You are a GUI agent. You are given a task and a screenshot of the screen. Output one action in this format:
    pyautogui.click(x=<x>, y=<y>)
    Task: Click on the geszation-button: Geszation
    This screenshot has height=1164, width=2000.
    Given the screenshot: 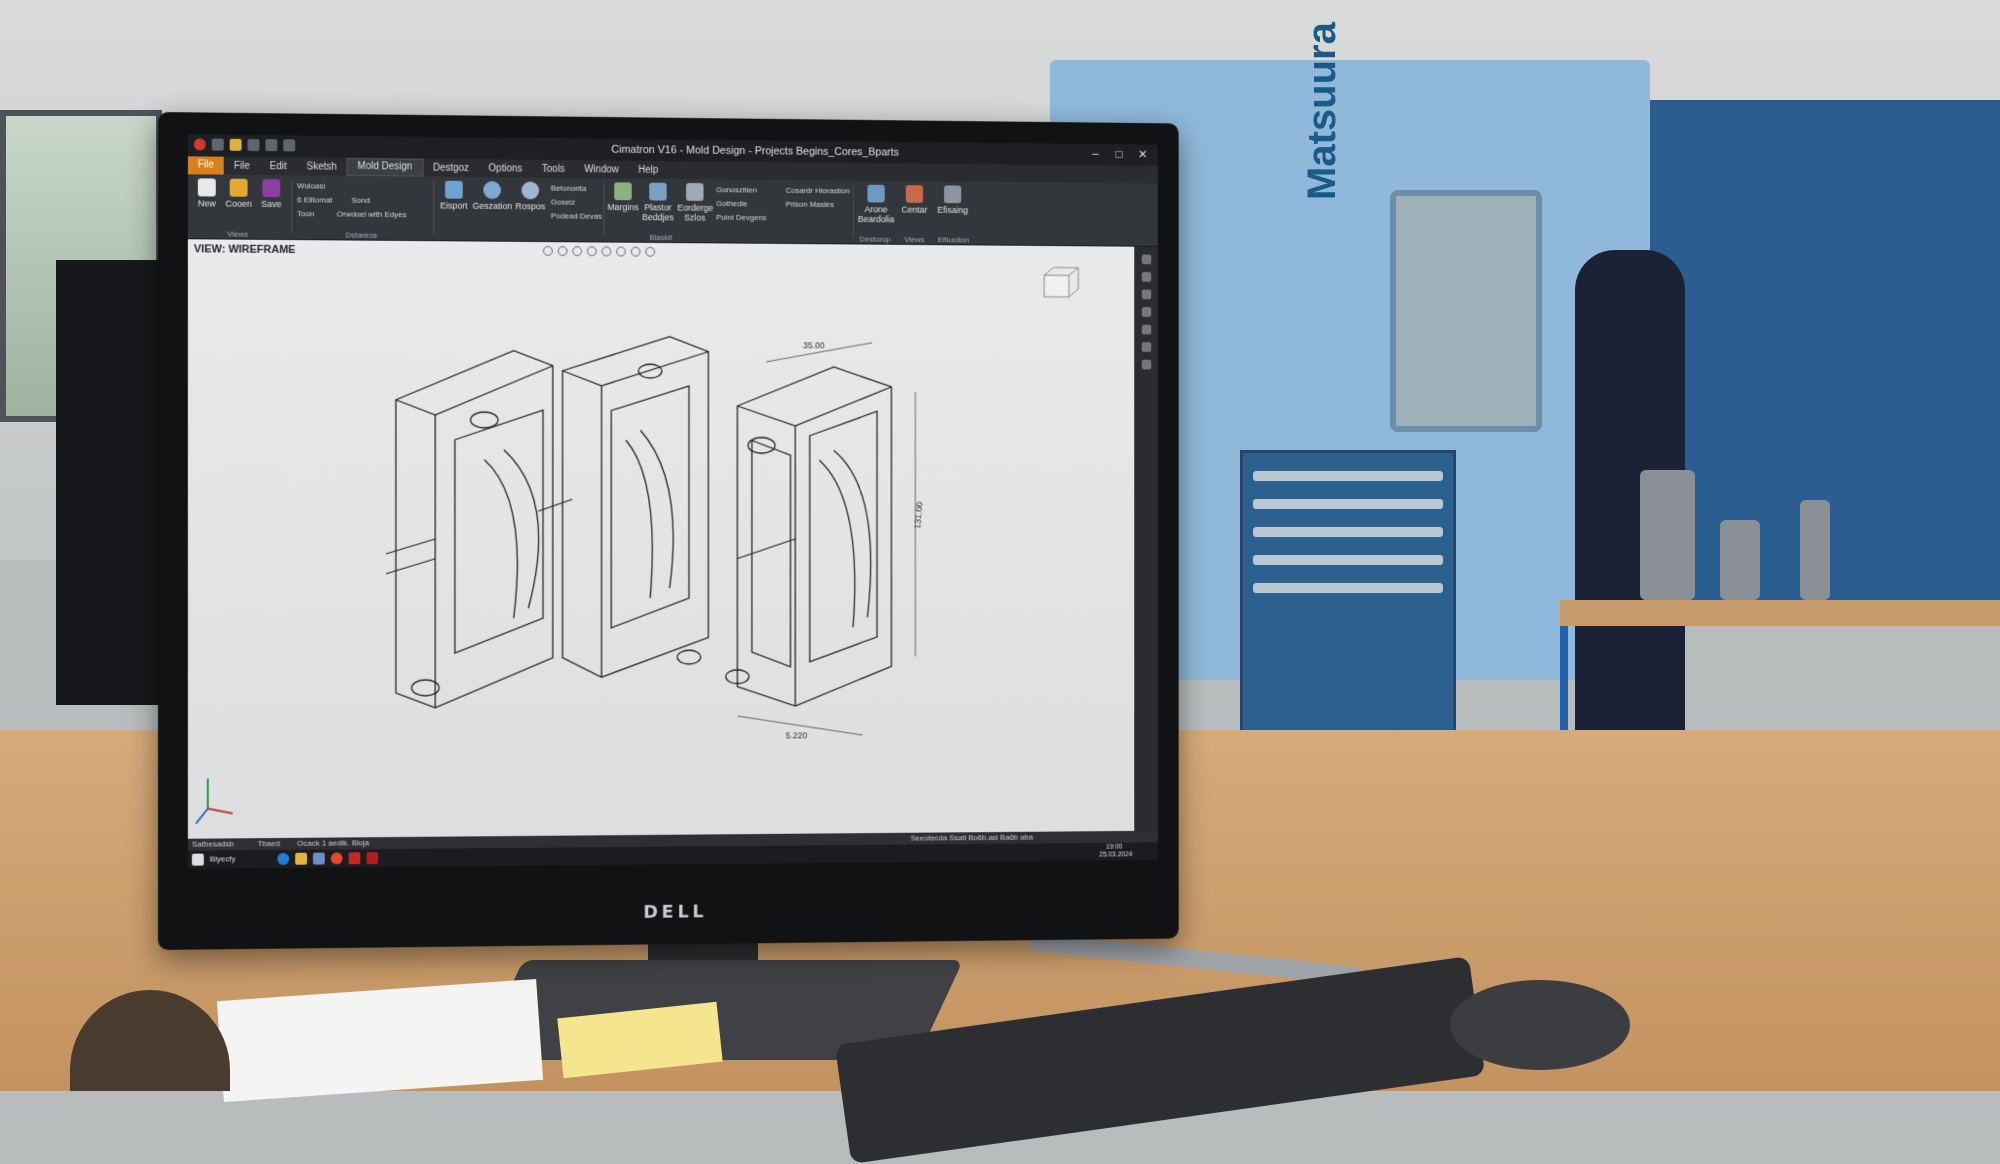 What is the action you would take?
    pyautogui.click(x=492, y=196)
    